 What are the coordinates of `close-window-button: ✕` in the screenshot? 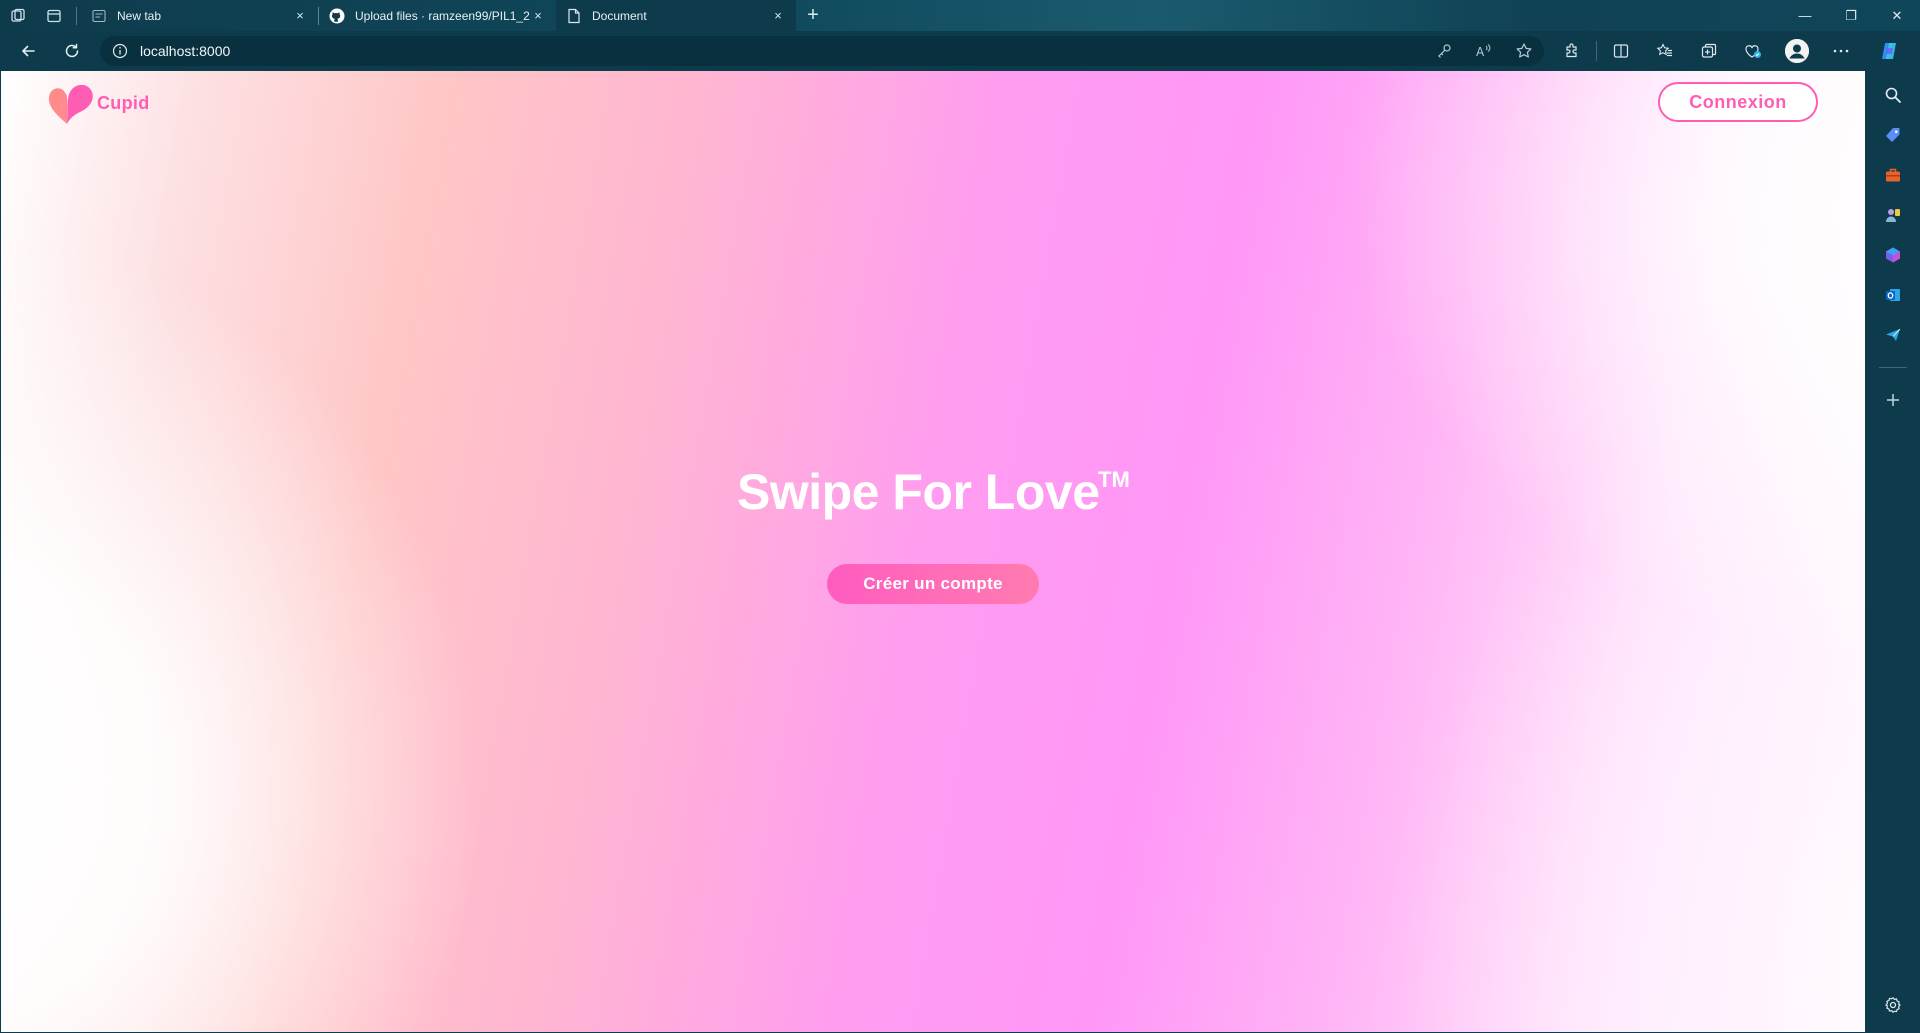 It's located at (1897, 15).